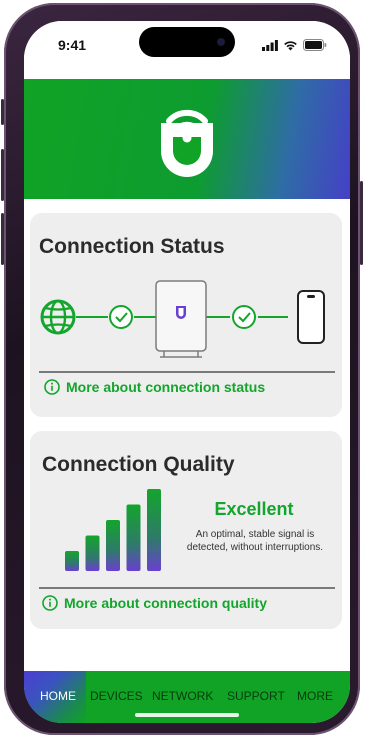 The width and height of the screenshot is (365, 739). Describe the element at coordinates (138, 464) in the screenshot. I see `connection-quality-title: Connection Quality` at that location.